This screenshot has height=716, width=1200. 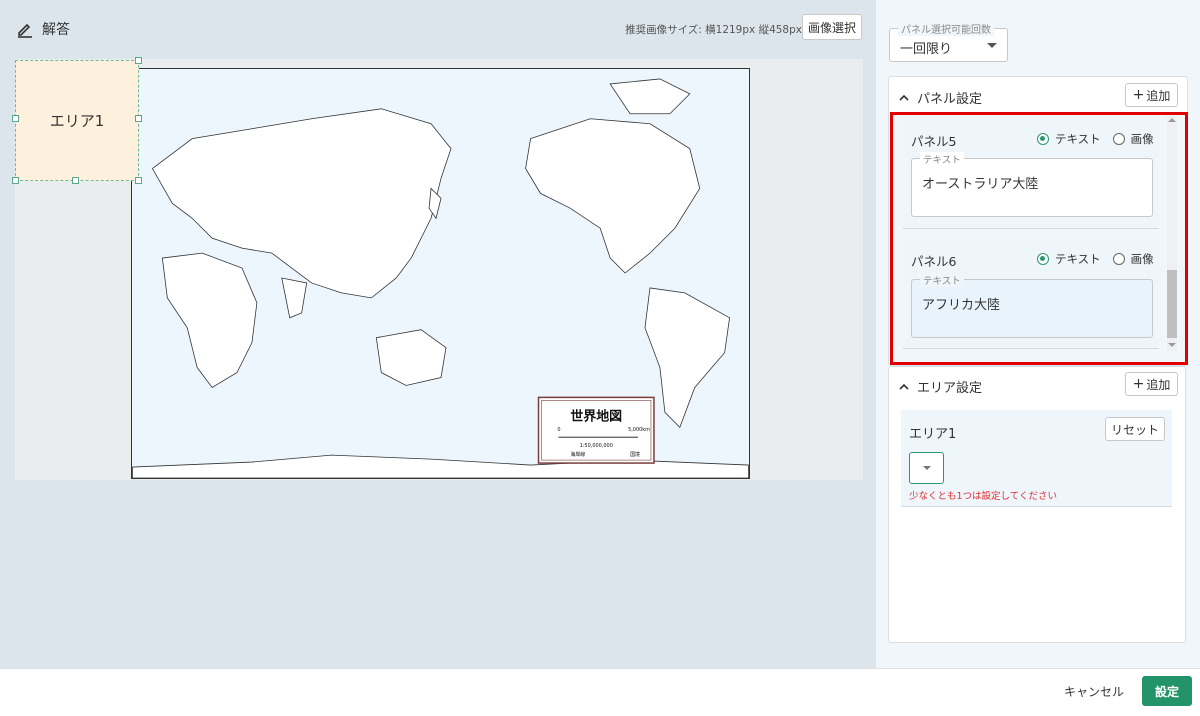 What do you see at coordinates (1135, 429) in the screenshot?
I see `reset-button: リセット` at bounding box center [1135, 429].